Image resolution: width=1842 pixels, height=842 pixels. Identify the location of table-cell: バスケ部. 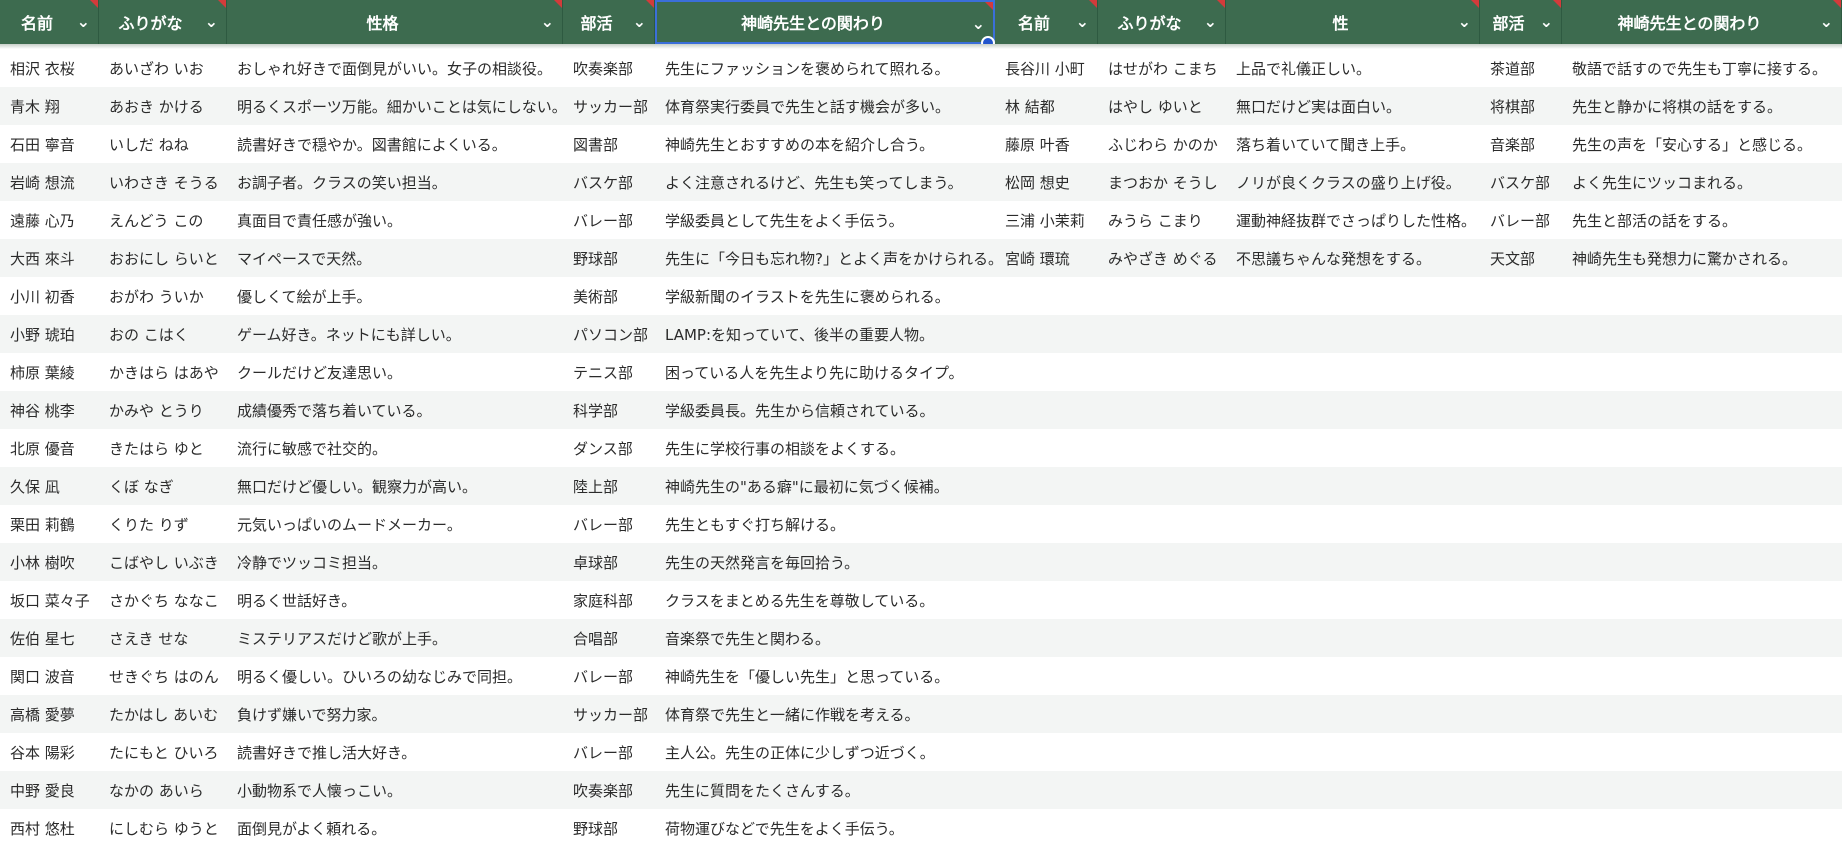
(1521, 182).